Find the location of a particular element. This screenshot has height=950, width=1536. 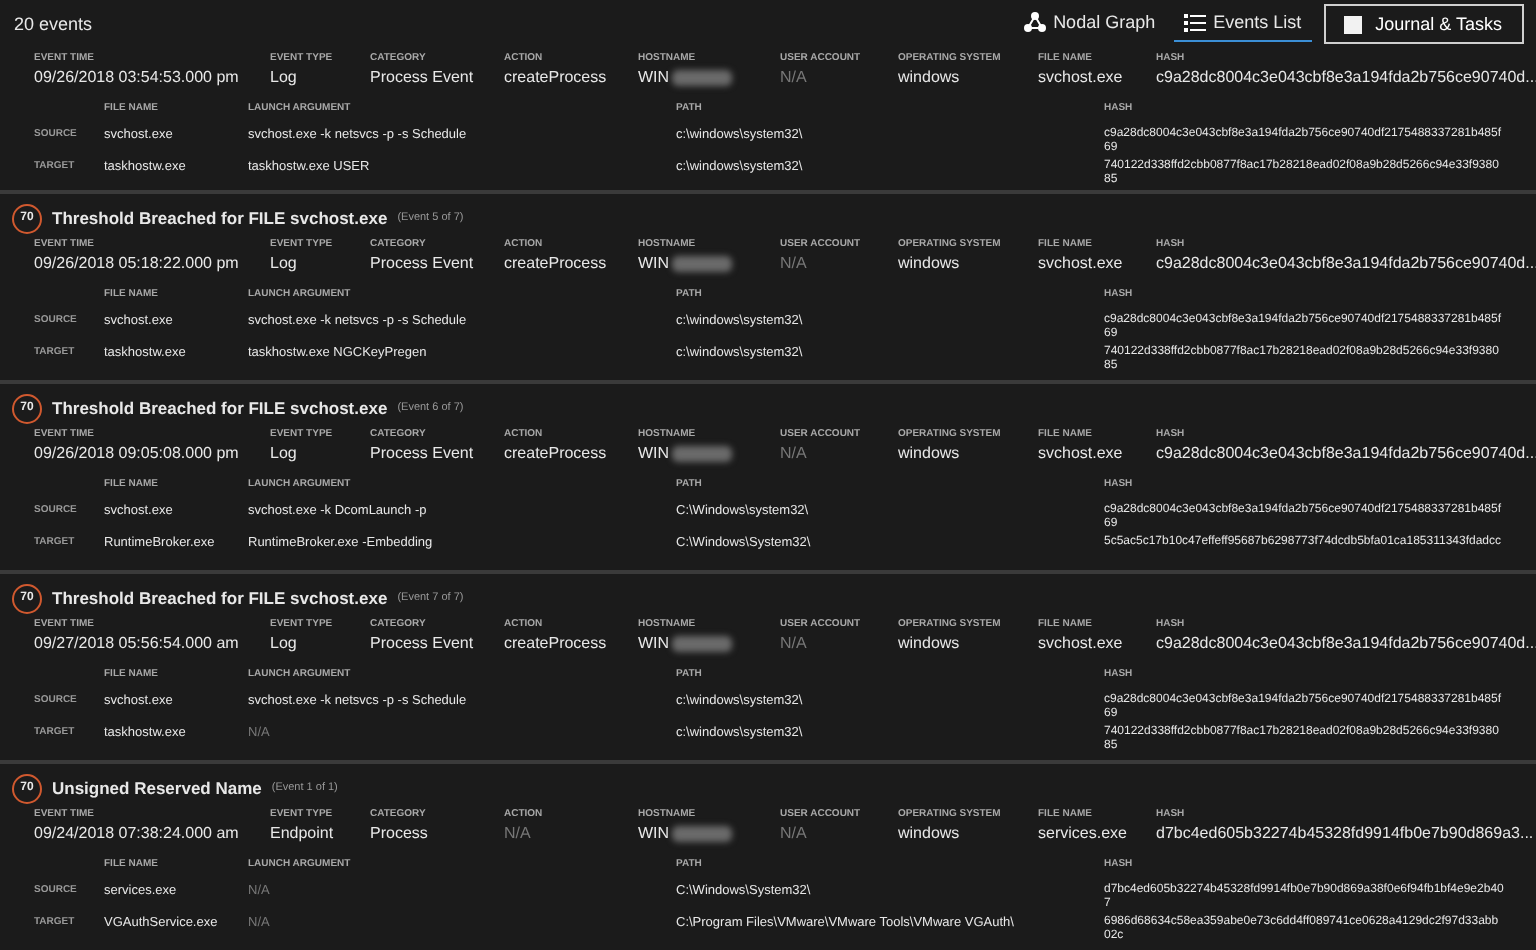

event-count: 20 events is located at coordinates (53, 24).